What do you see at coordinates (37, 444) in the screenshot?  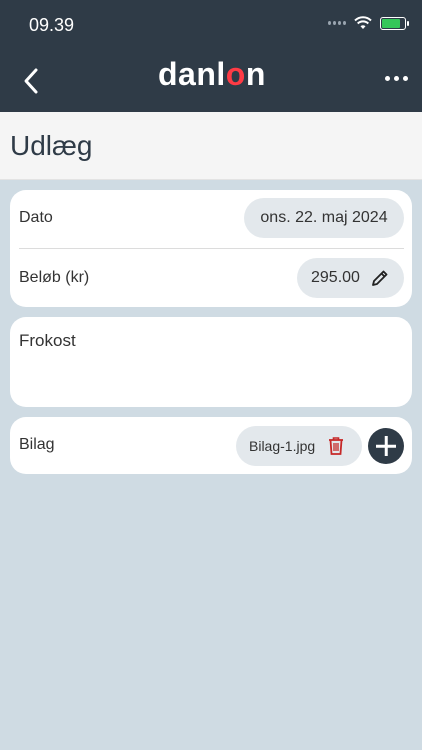 I see `attachments-label: Bilag` at bounding box center [37, 444].